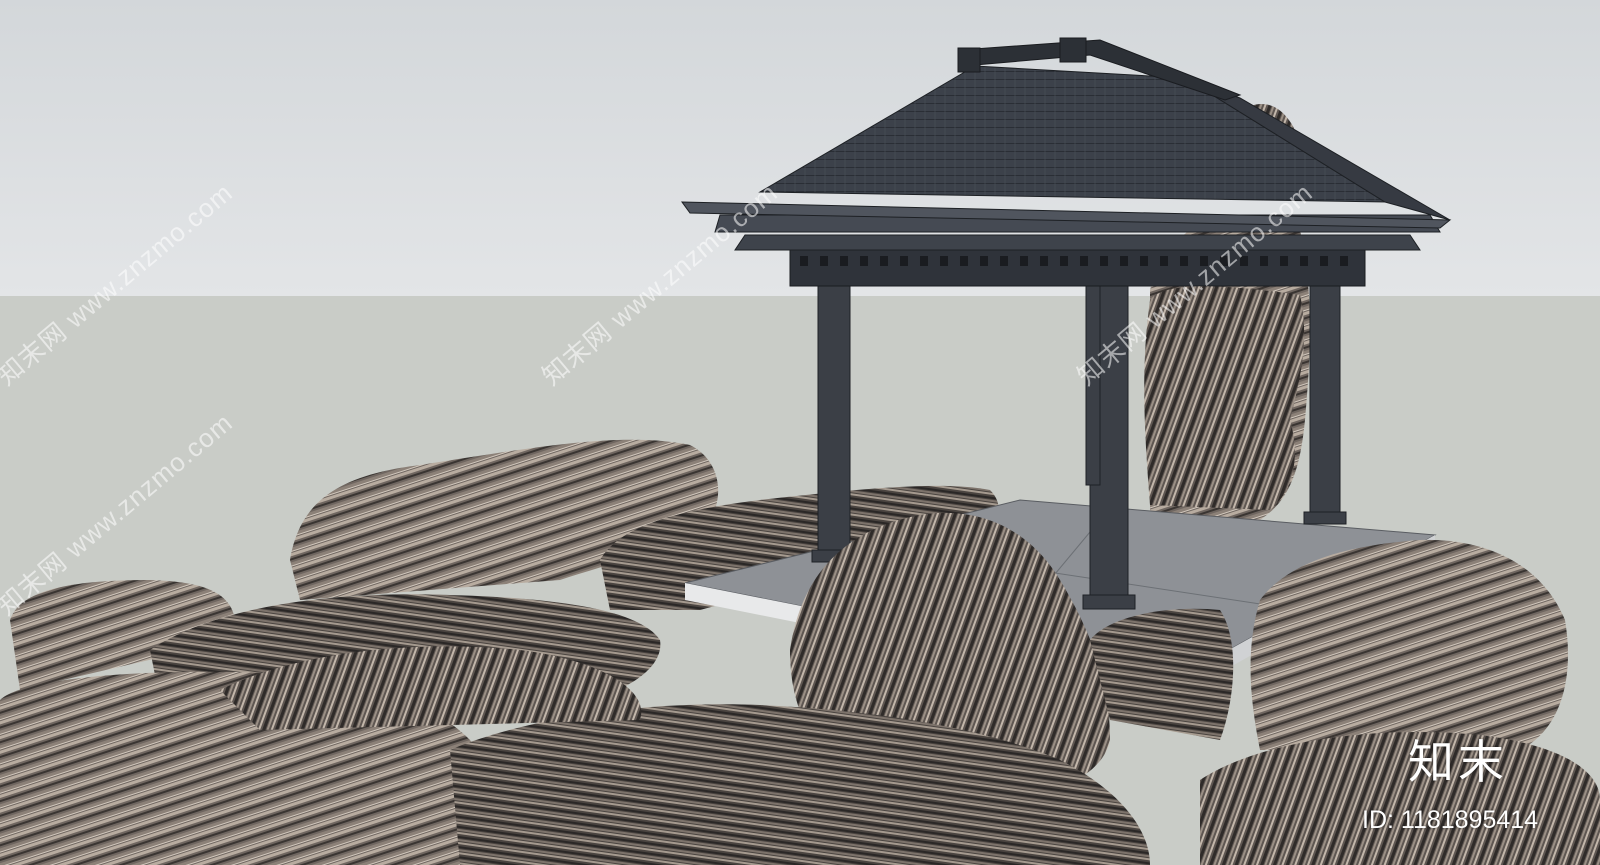  I want to click on column-back-right, so click(1325, 400).